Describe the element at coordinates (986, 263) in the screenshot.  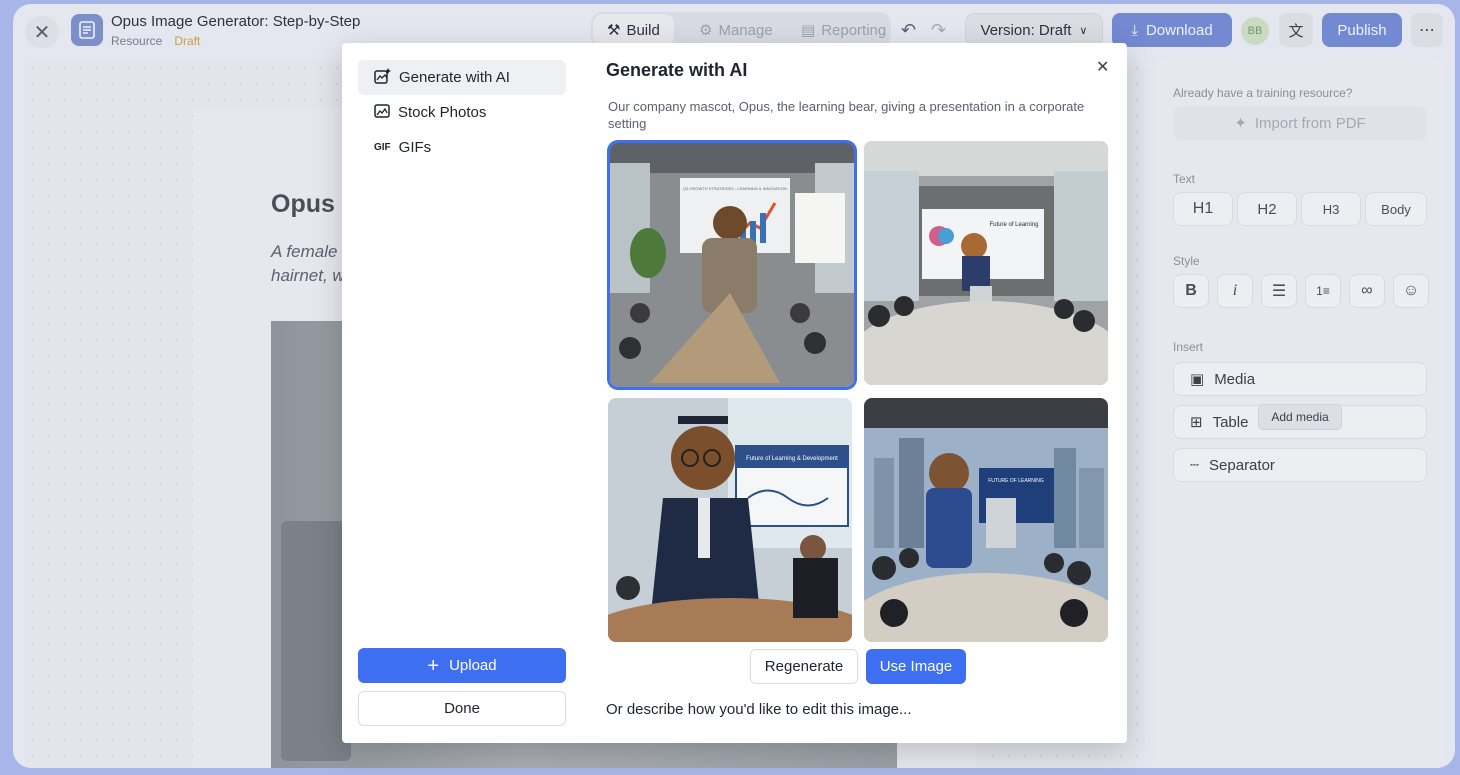
I see `generated-image-2: Future of Learning` at that location.